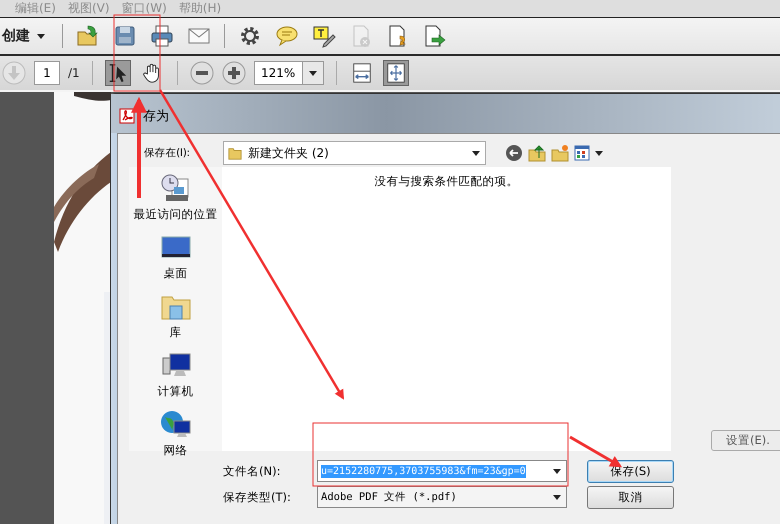 The image size is (780, 524). I want to click on print-icon, so click(162, 36).